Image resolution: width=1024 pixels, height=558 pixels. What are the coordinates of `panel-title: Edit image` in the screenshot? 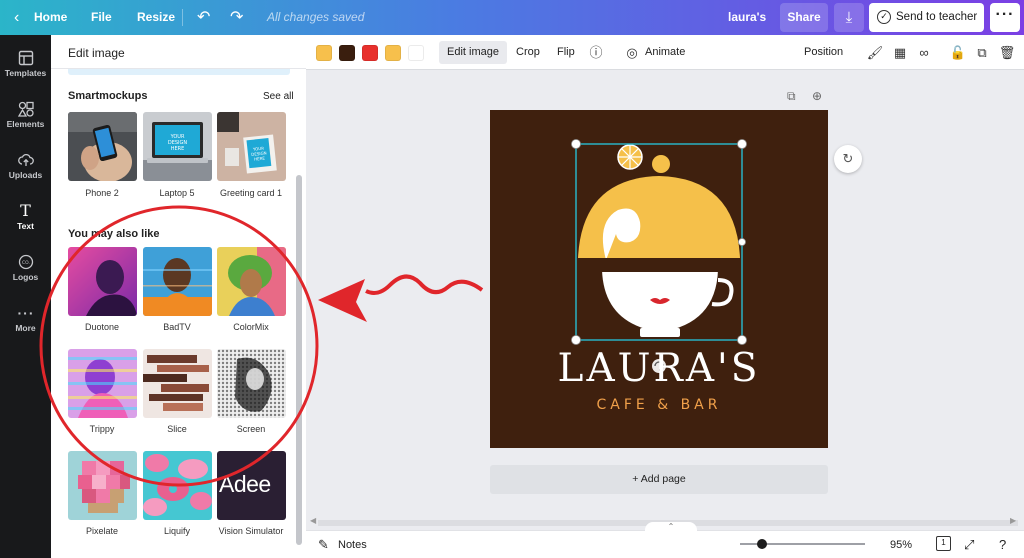 It's located at (96, 53).